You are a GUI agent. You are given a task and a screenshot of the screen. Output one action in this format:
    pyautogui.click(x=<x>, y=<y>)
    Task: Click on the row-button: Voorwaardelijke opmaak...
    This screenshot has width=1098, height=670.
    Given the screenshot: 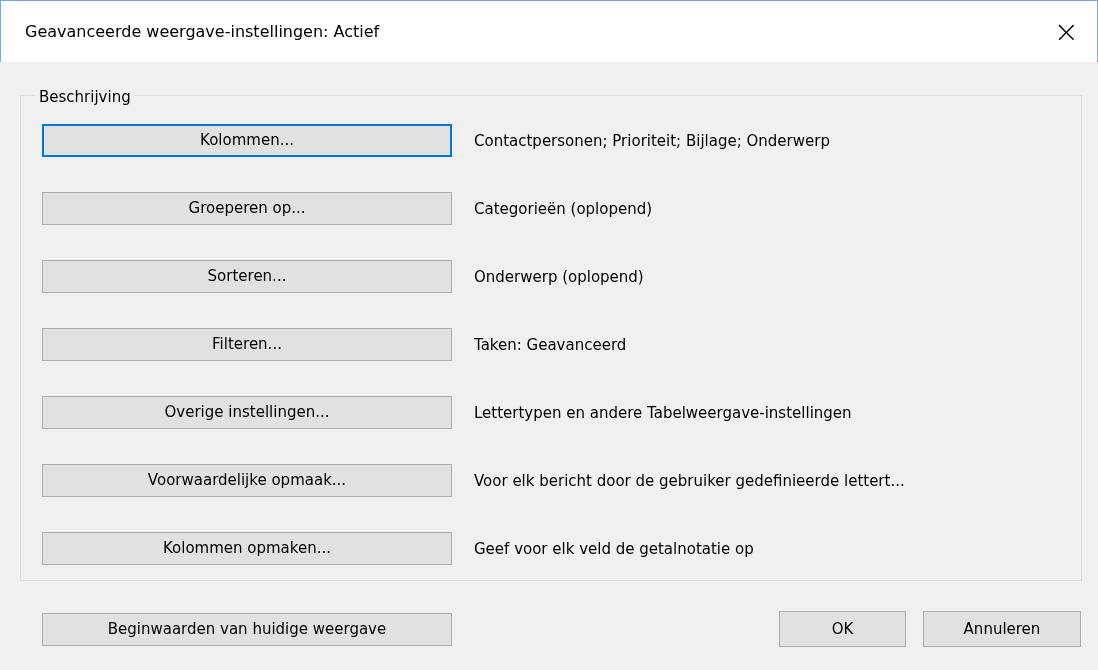 What is the action you would take?
    pyautogui.click(x=247, y=480)
    